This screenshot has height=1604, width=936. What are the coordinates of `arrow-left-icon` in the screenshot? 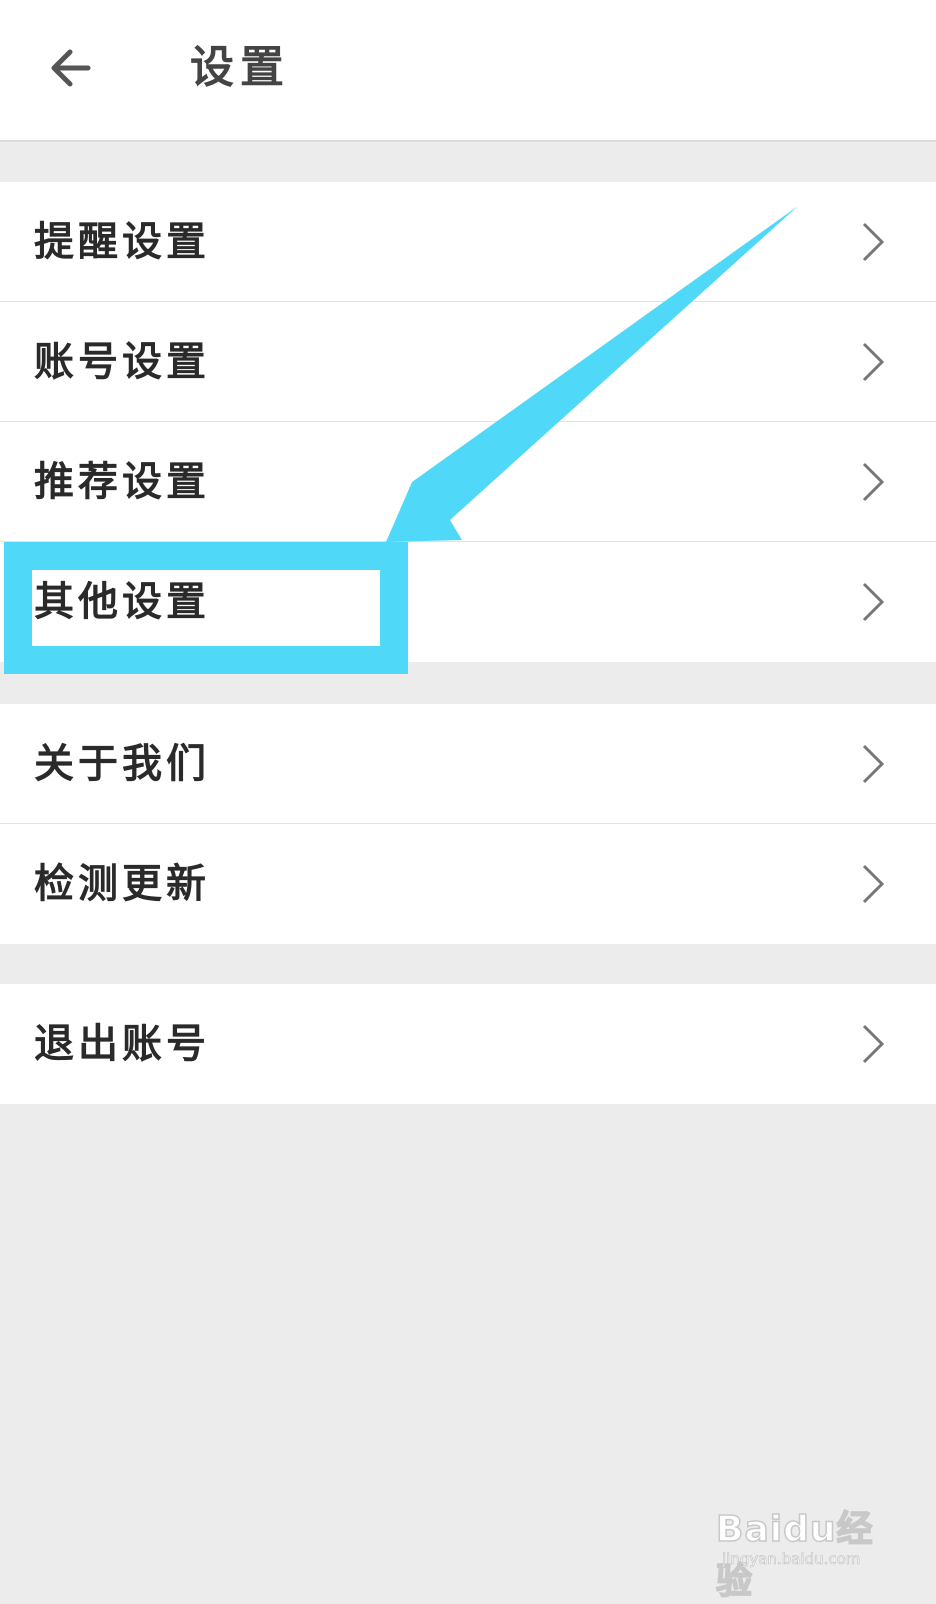 It's located at (71, 68).